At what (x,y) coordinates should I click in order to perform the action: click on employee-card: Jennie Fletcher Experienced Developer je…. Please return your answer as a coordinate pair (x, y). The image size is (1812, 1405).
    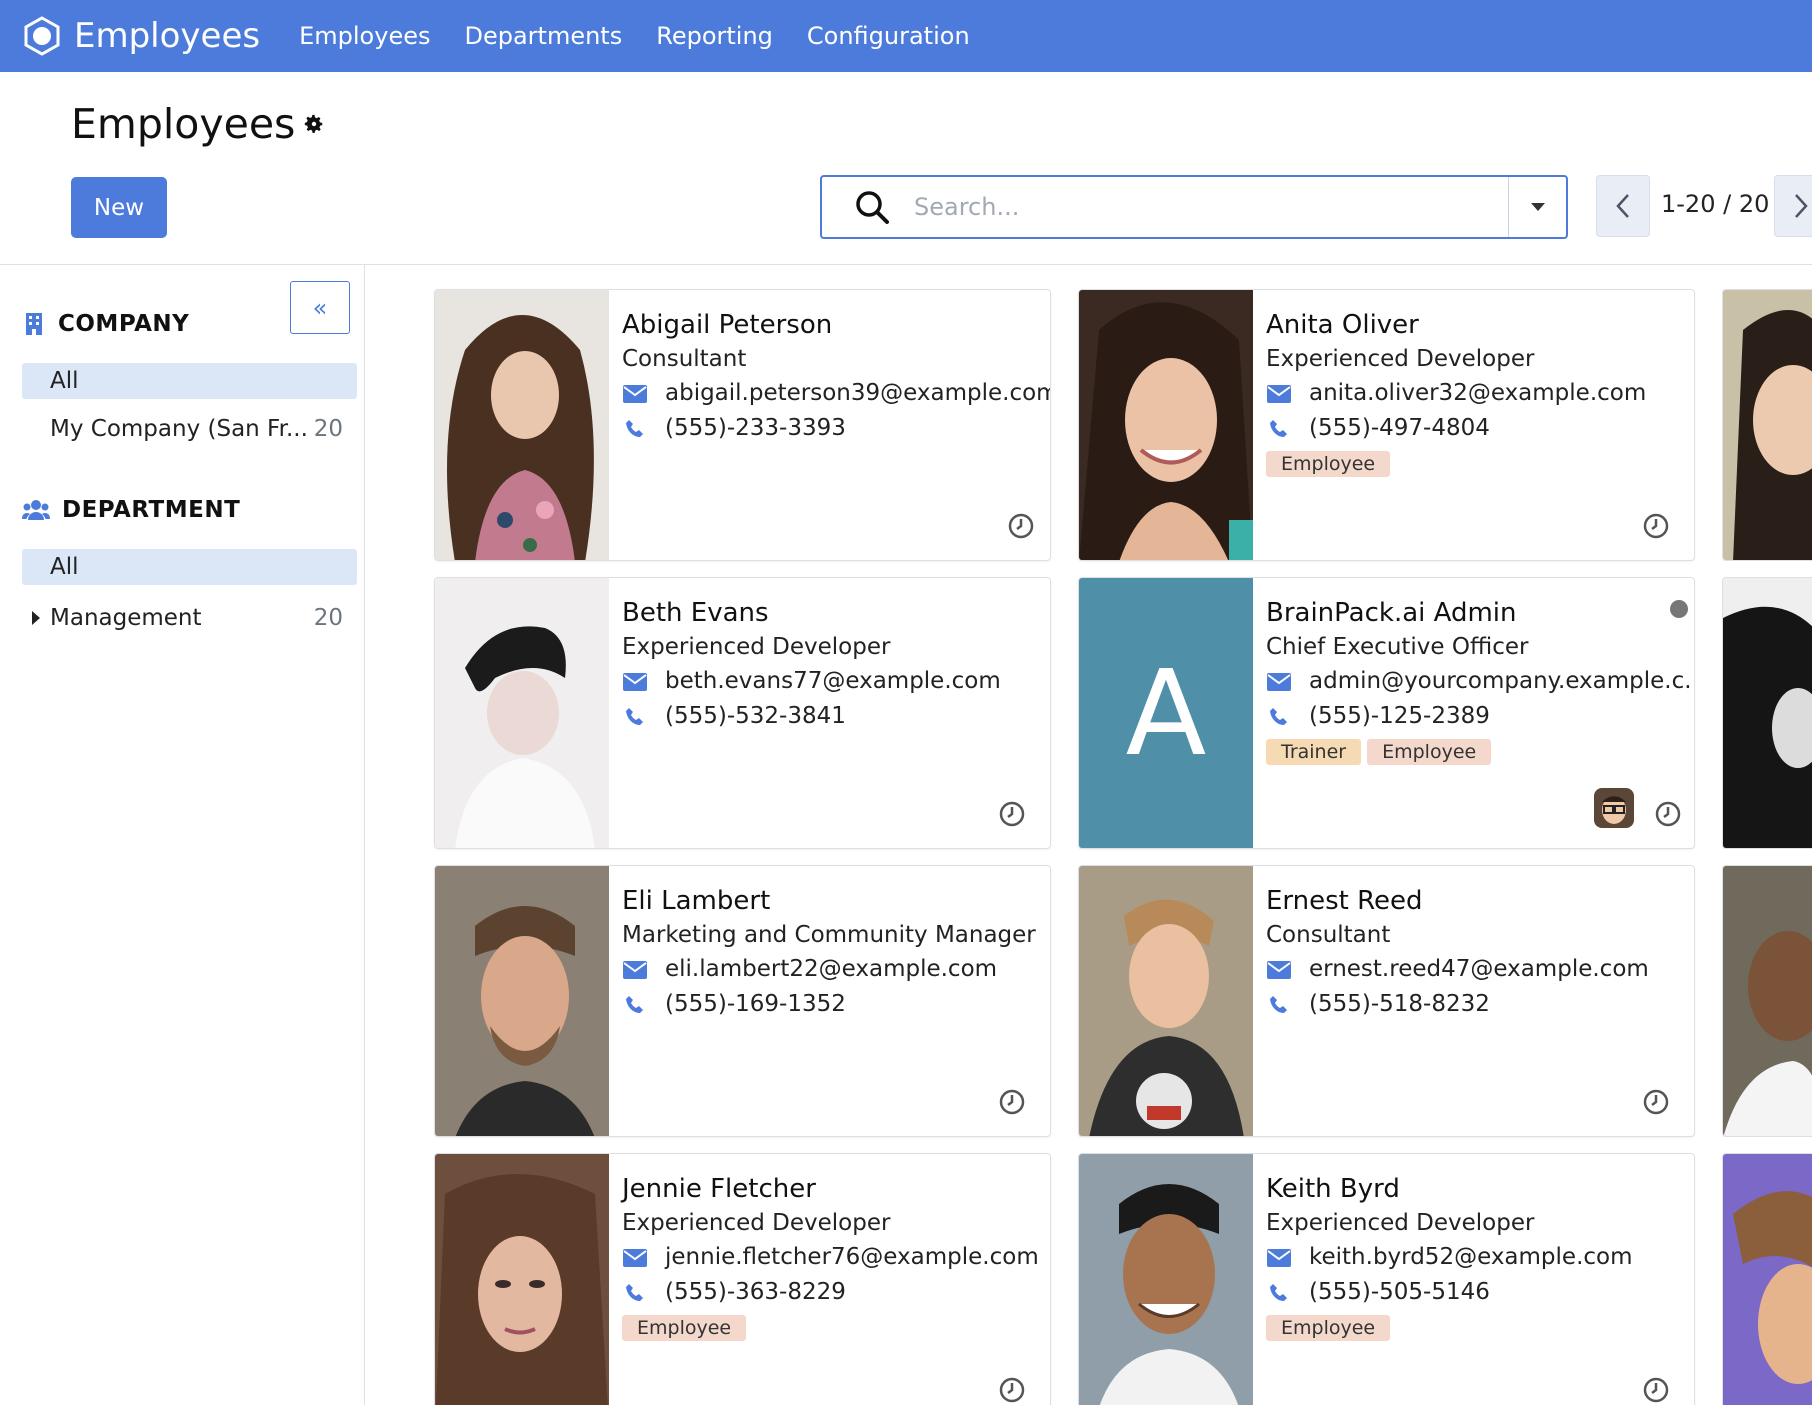
    Looking at the image, I should click on (742, 1279).